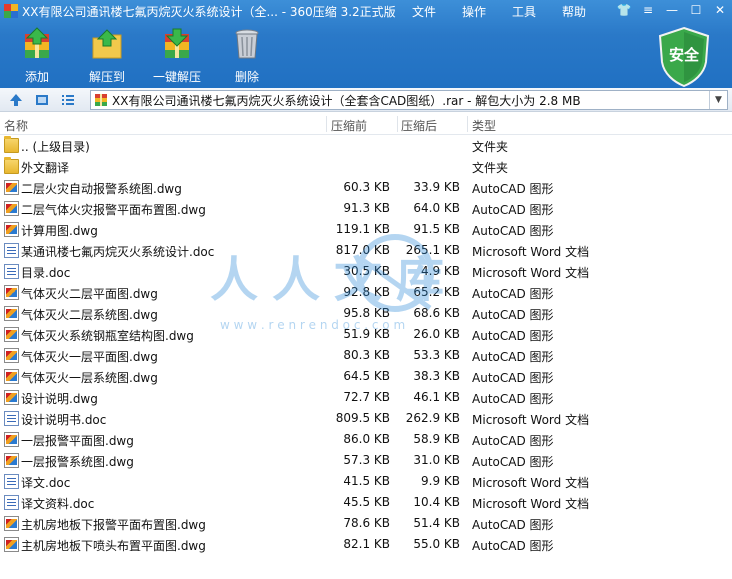  What do you see at coordinates (46, 483) in the screenshot?
I see `file-name: 译文.doc` at bounding box center [46, 483].